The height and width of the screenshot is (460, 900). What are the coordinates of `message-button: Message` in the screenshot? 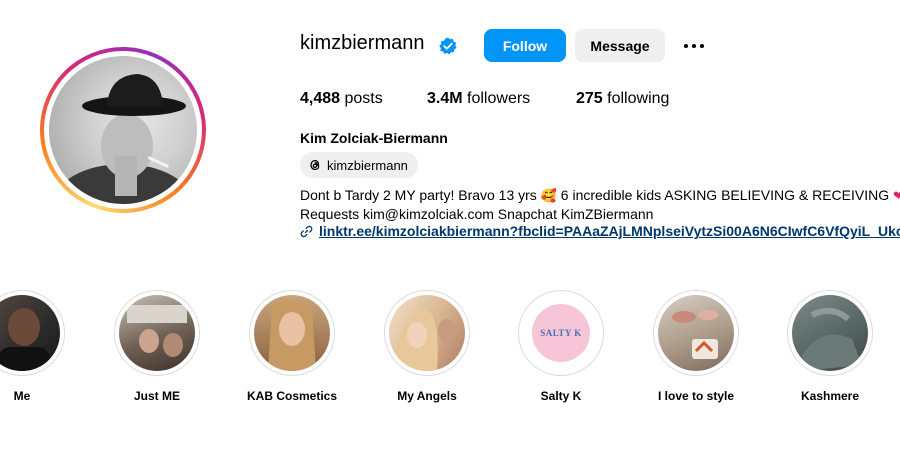 It's located at (620, 45).